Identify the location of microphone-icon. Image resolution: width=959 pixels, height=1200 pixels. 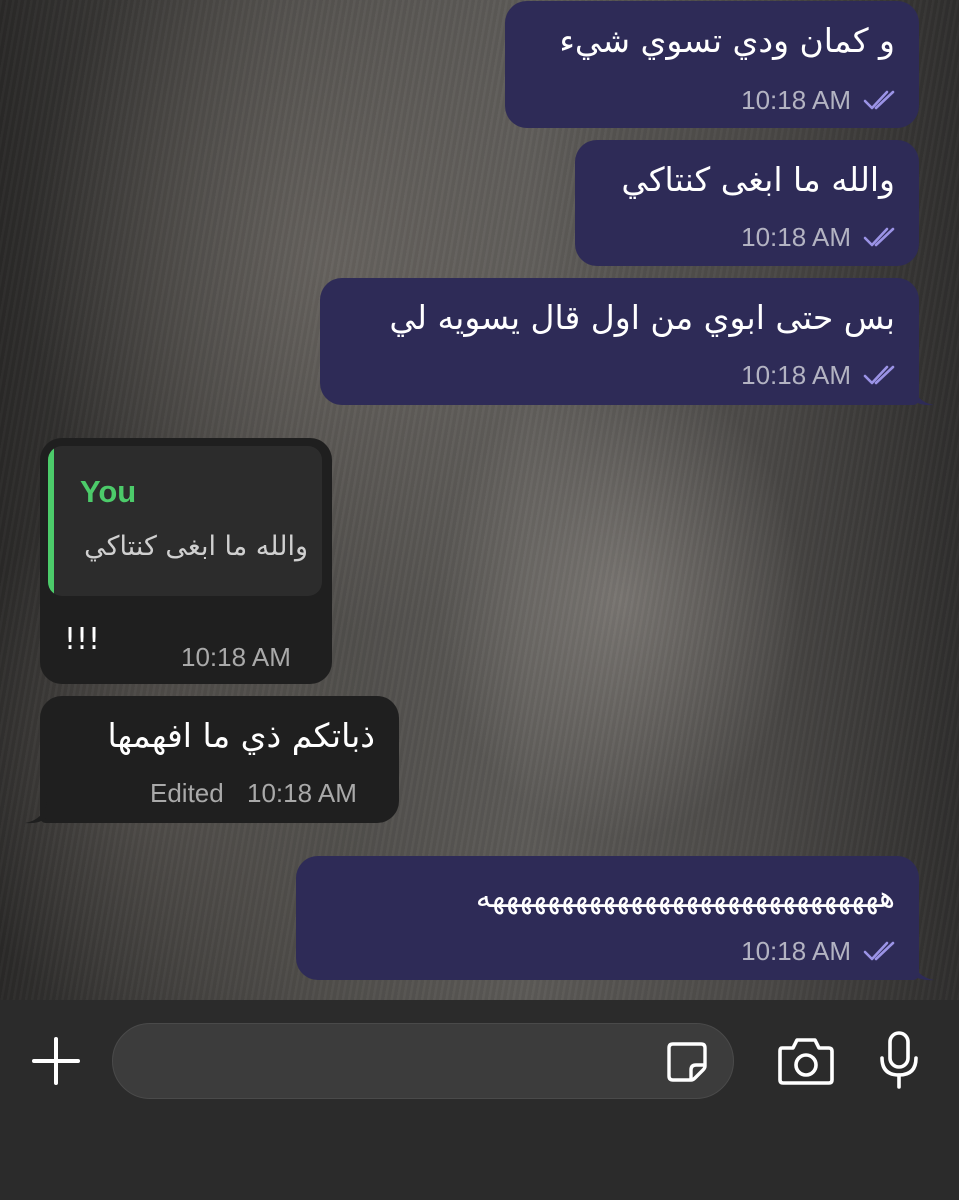
(899, 1060).